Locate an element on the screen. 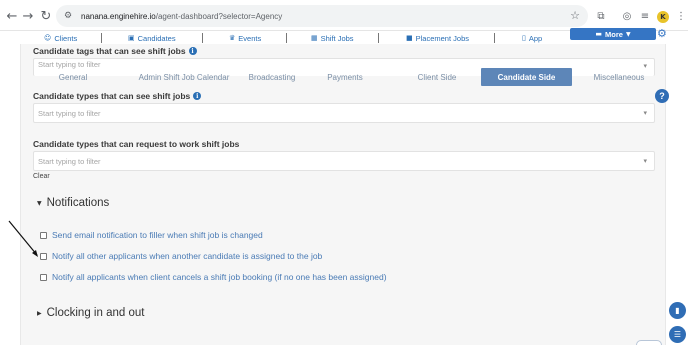 The image size is (688, 345). nav-app: ▯ App is located at coordinates (532, 38).